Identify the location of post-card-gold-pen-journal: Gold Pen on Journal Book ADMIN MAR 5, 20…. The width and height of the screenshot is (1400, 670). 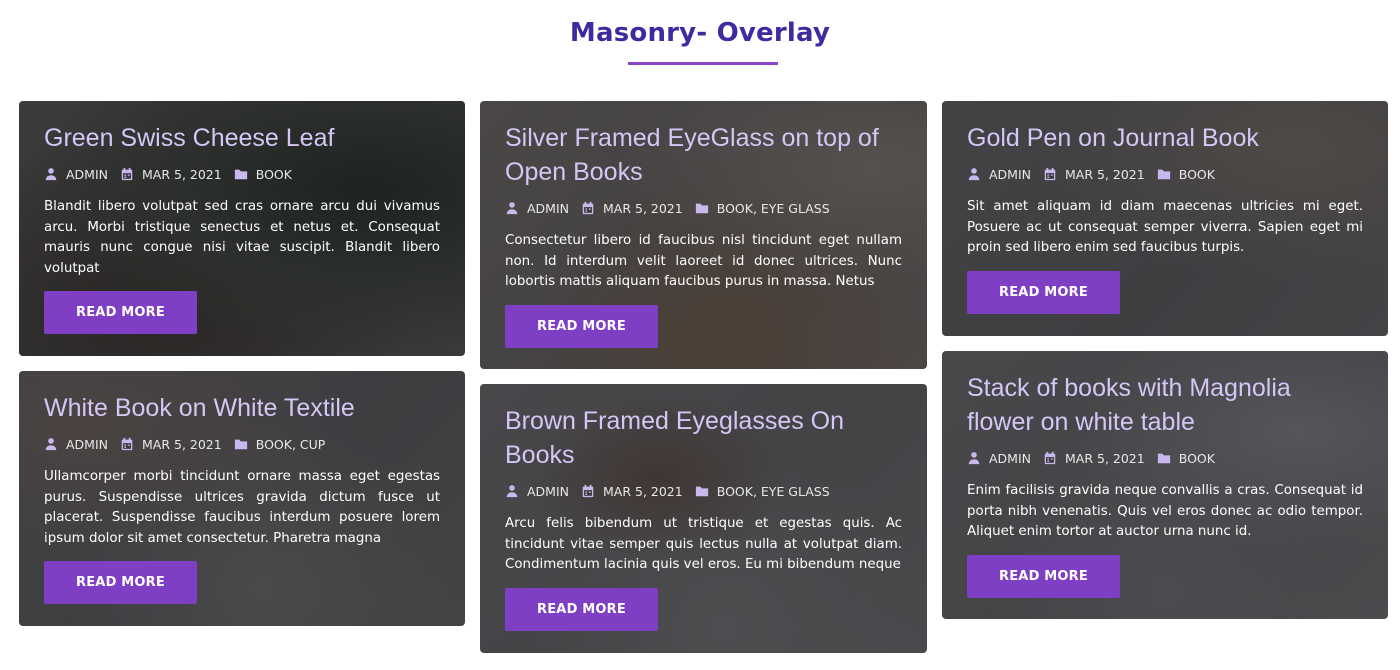
(1165, 218).